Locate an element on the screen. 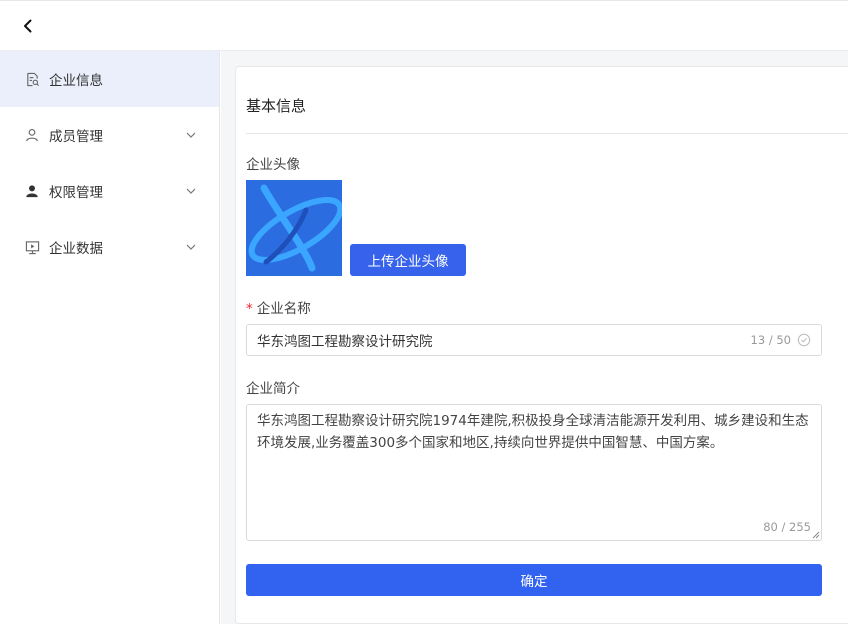 The height and width of the screenshot is (624, 848). sidebar-item-company-data: 企业数据 is located at coordinates (109, 247).